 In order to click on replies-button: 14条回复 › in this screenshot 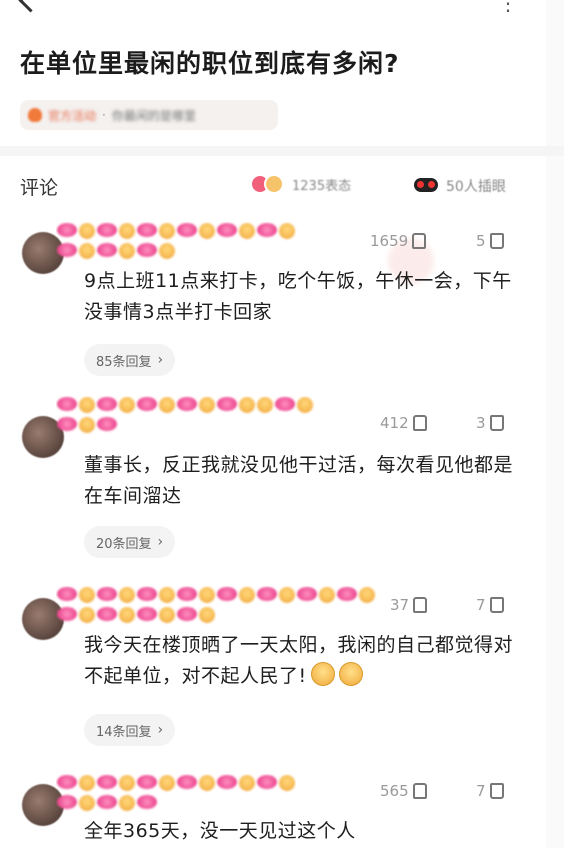, I will do `click(130, 730)`.